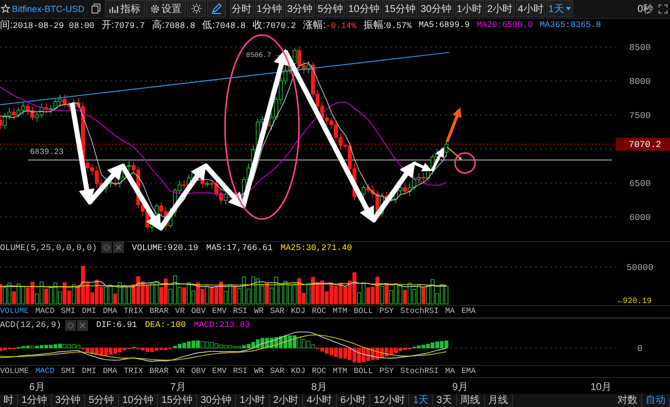 This screenshot has height=407, width=670. What do you see at coordinates (274, 24) in the screenshot?
I see `info-reading: 收:7070.2` at bounding box center [274, 24].